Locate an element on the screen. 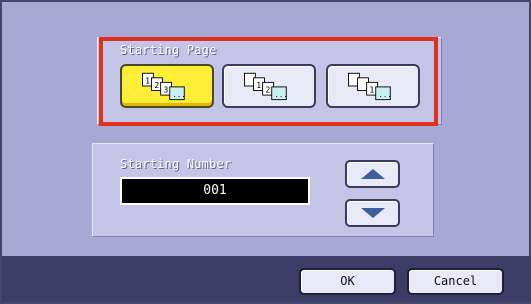  starting-number-display: 001 is located at coordinates (215, 191).